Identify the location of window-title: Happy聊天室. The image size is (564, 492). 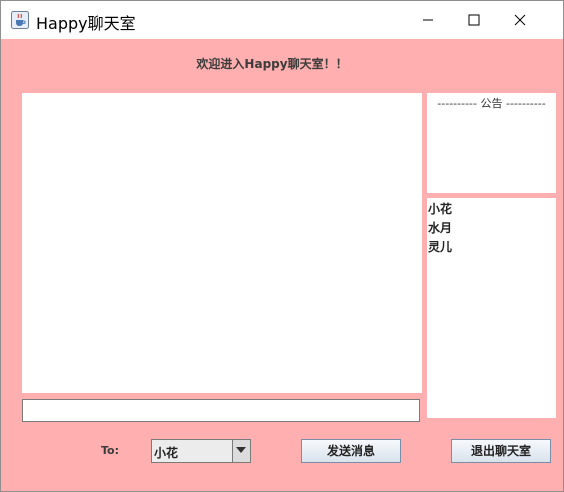
(86, 23).